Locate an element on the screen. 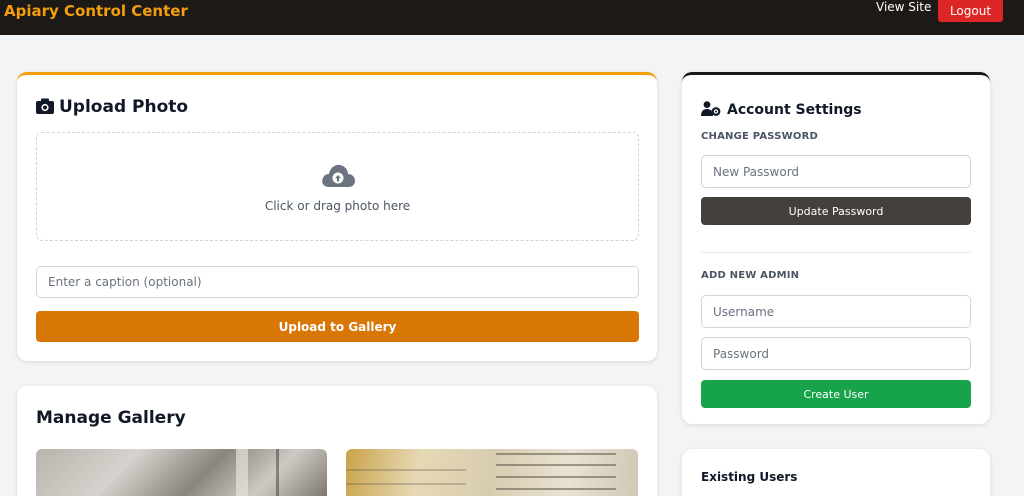 This screenshot has width=1024, height=496. gallery-card-title: Manage Gallery is located at coordinates (111, 418).